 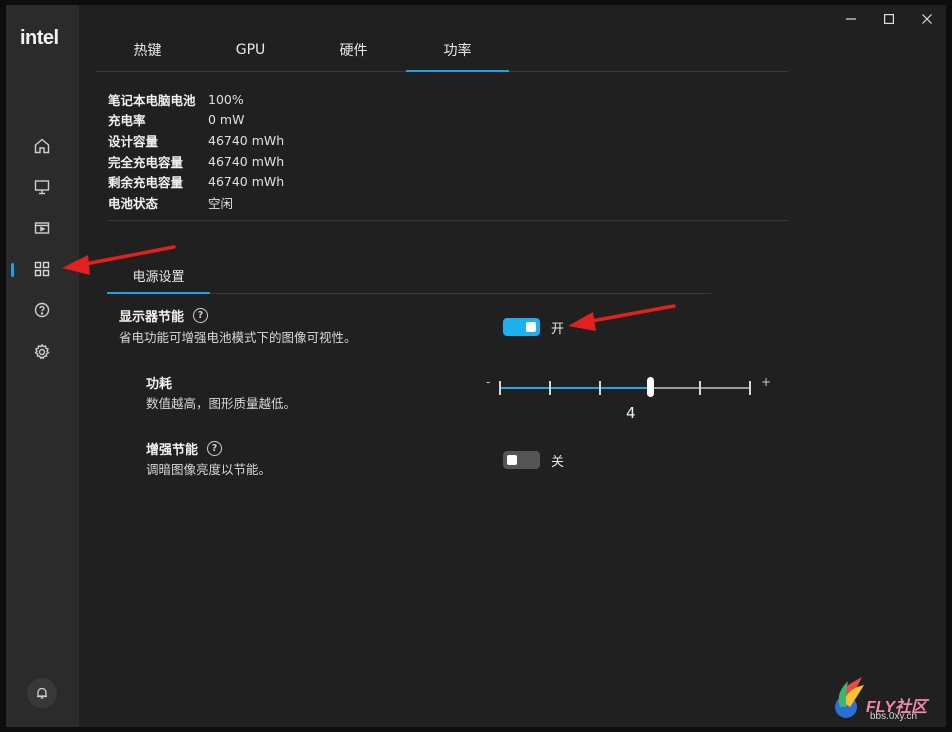 What do you see at coordinates (221, 403) in the screenshot?
I see `power-level-description: 数值越高，图形质量越低。` at bounding box center [221, 403].